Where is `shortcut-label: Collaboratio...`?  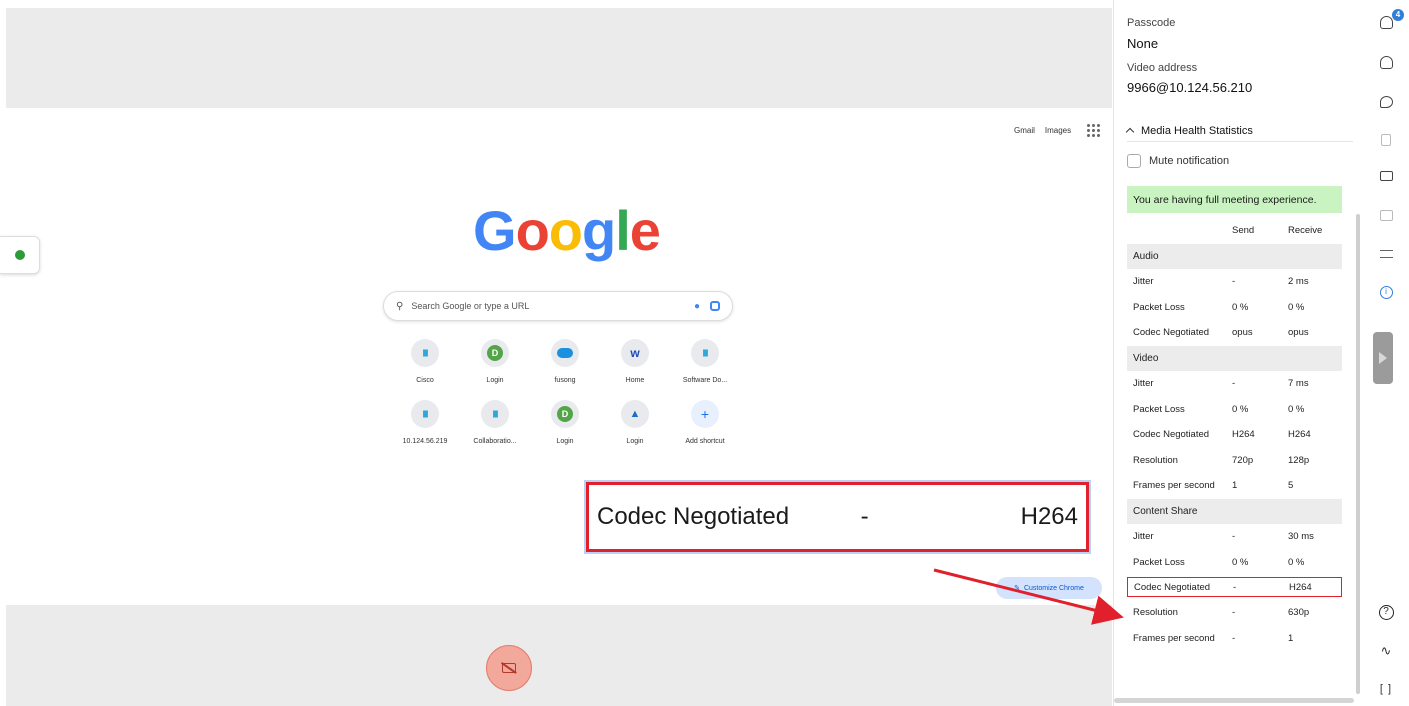 shortcut-label: Collaboratio... is located at coordinates (495, 441).